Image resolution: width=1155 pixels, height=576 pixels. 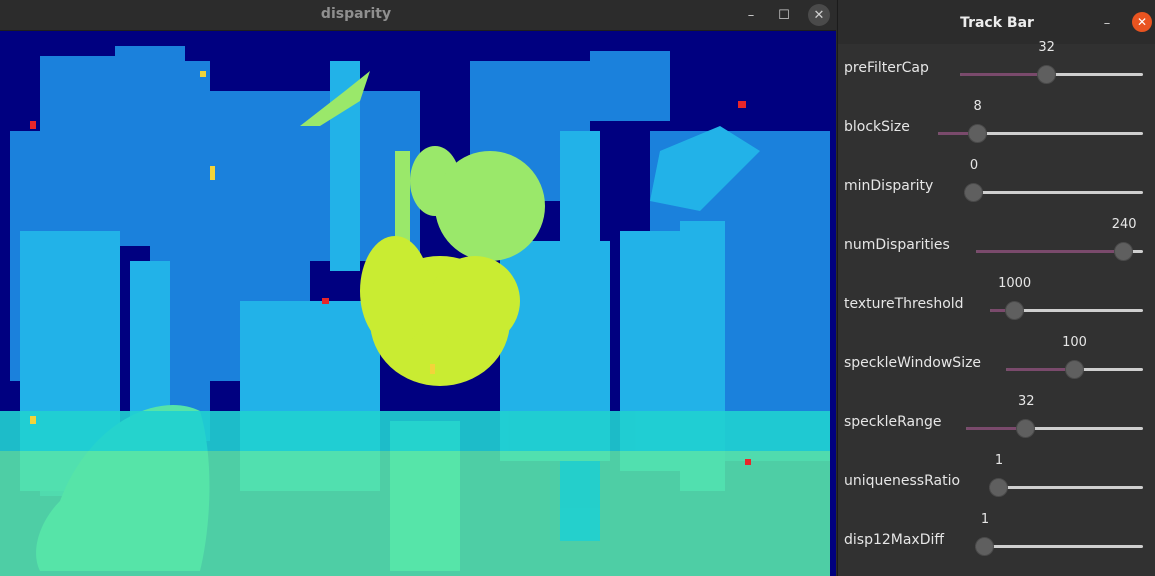 What do you see at coordinates (1015, 283) in the screenshot?
I see `trackbar-value: 1000` at bounding box center [1015, 283].